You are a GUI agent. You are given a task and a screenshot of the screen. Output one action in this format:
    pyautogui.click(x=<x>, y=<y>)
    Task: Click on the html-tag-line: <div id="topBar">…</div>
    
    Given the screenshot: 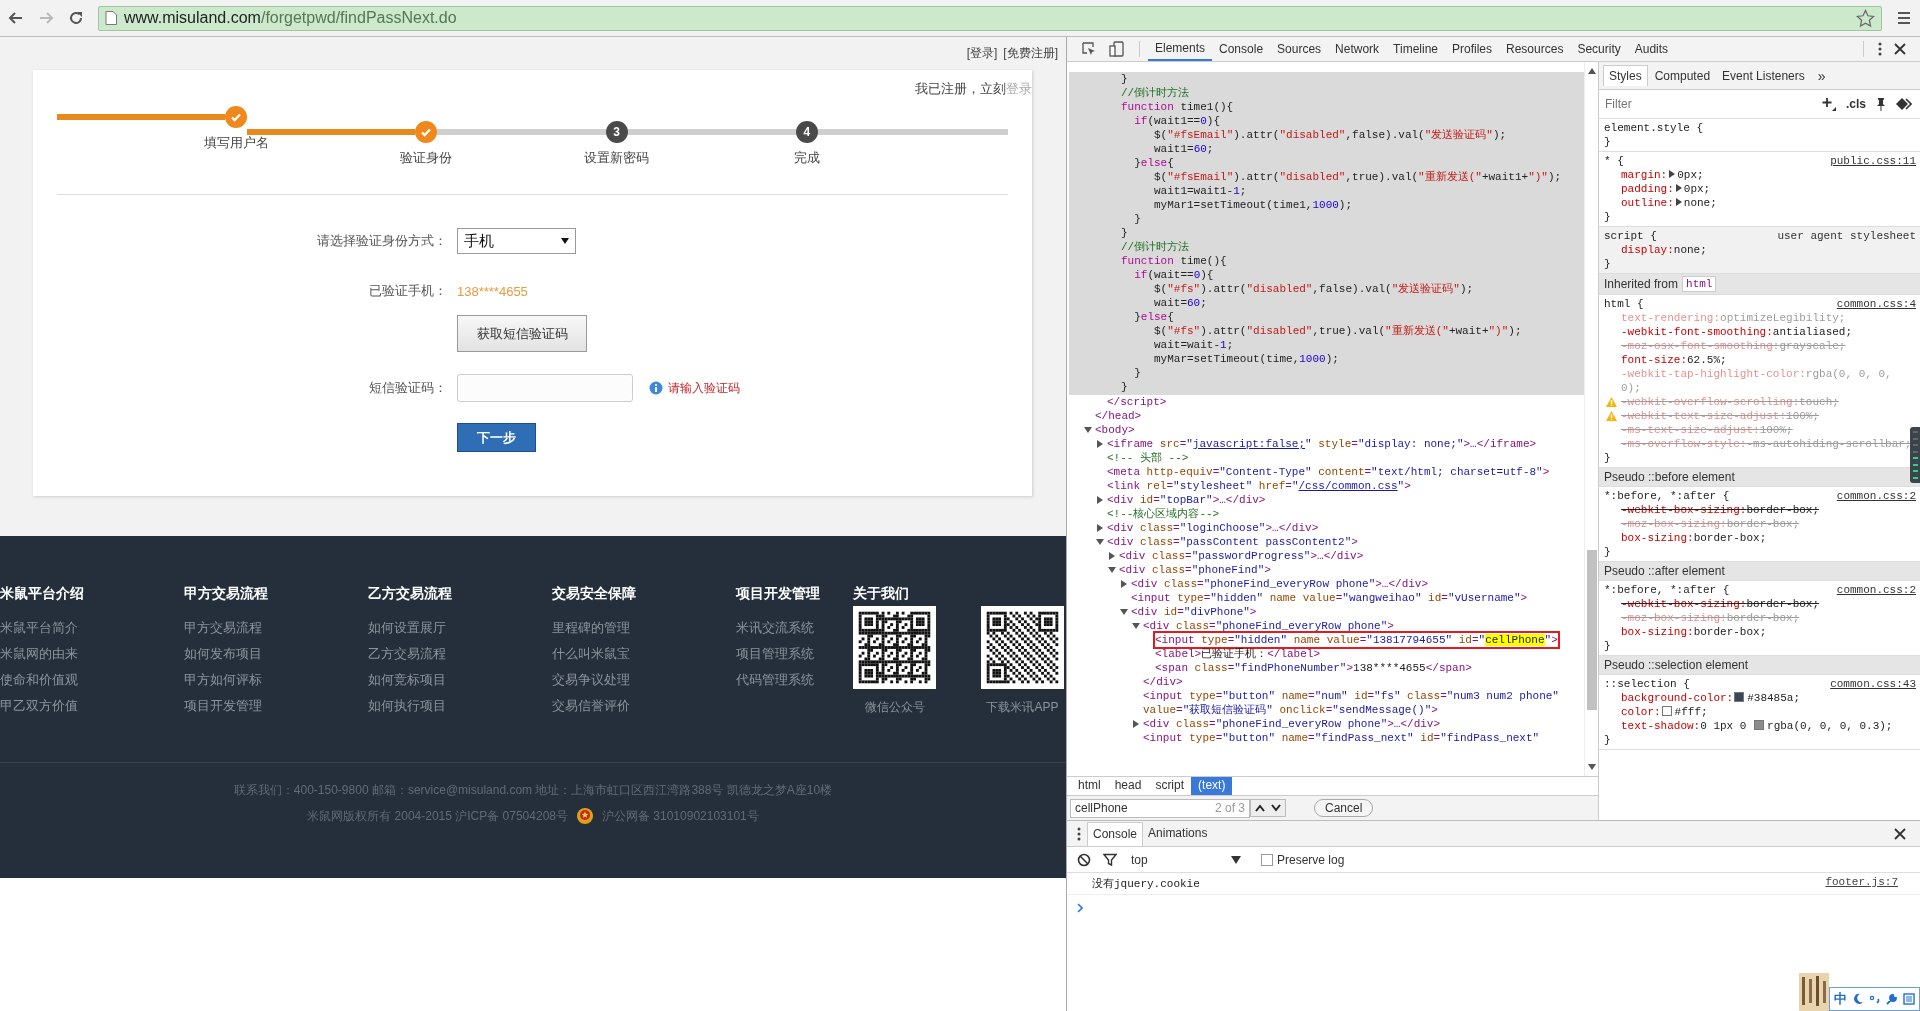 What is the action you would take?
    pyautogui.click(x=1186, y=500)
    